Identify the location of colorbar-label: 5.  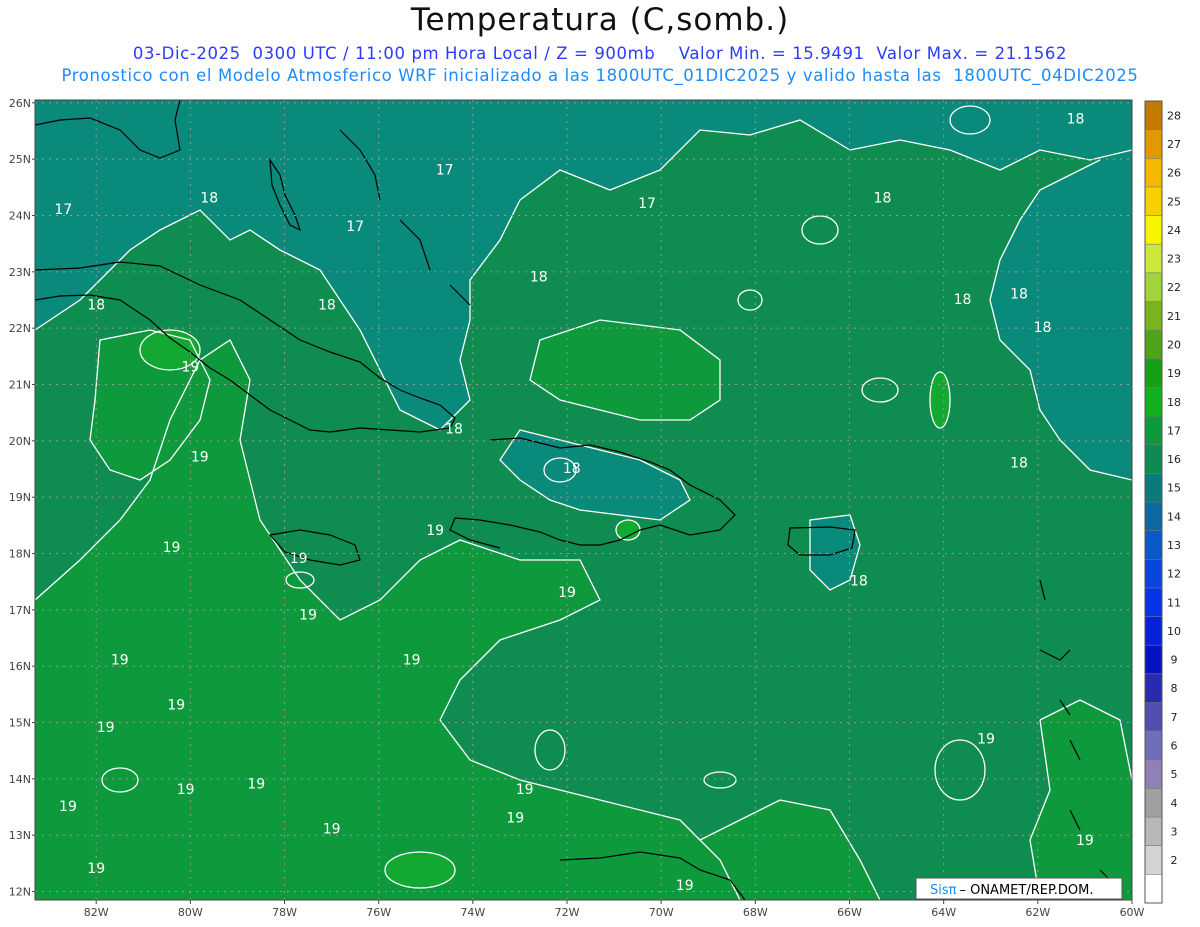
(1174, 774).